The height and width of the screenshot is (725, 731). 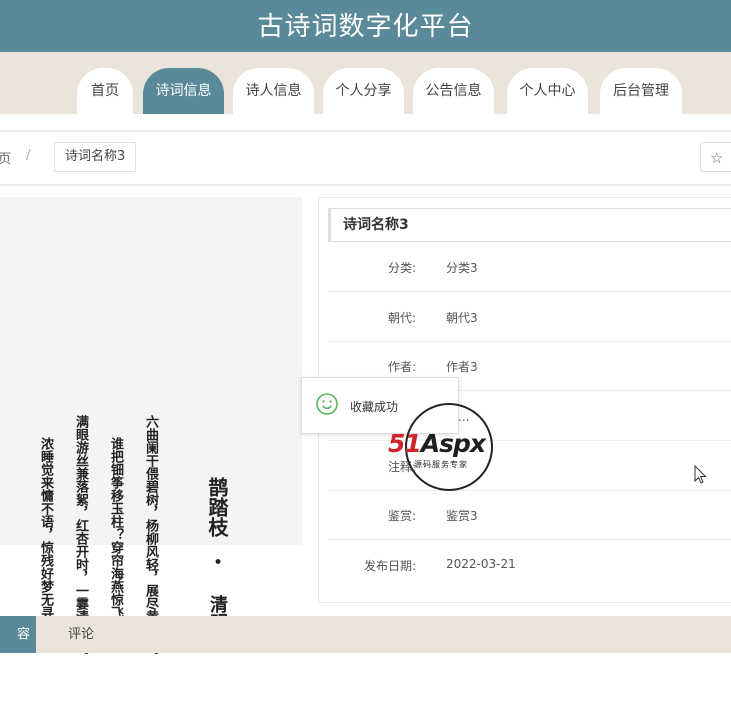 I want to click on watermark-brand: 51Aspx, so click(x=437, y=443).